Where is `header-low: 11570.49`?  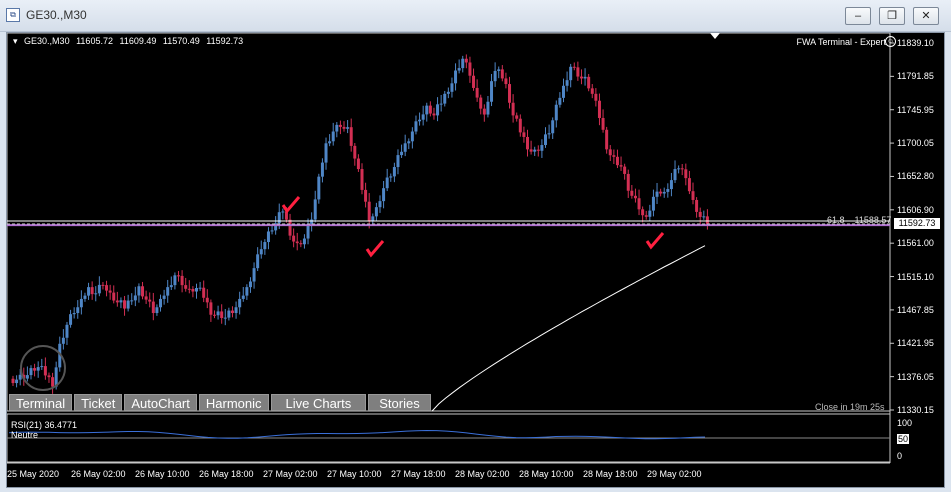 header-low: 11570.49 is located at coordinates (181, 41).